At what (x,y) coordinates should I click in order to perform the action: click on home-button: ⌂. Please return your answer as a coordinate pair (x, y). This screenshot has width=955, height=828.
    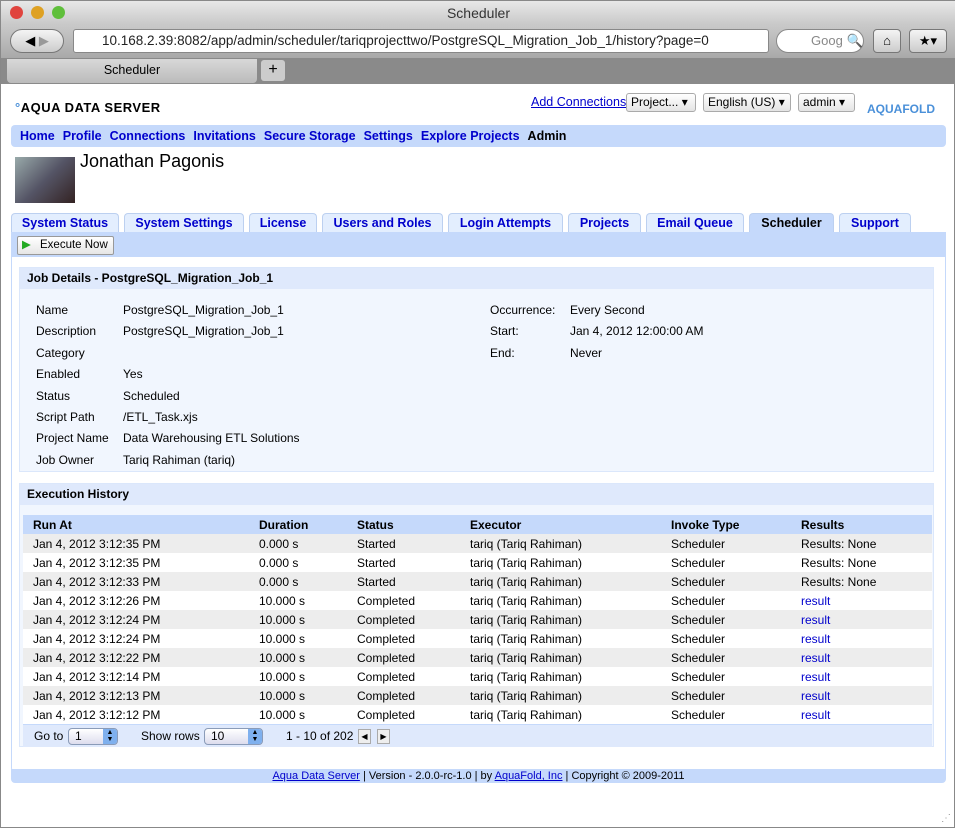
    Looking at the image, I should click on (887, 41).